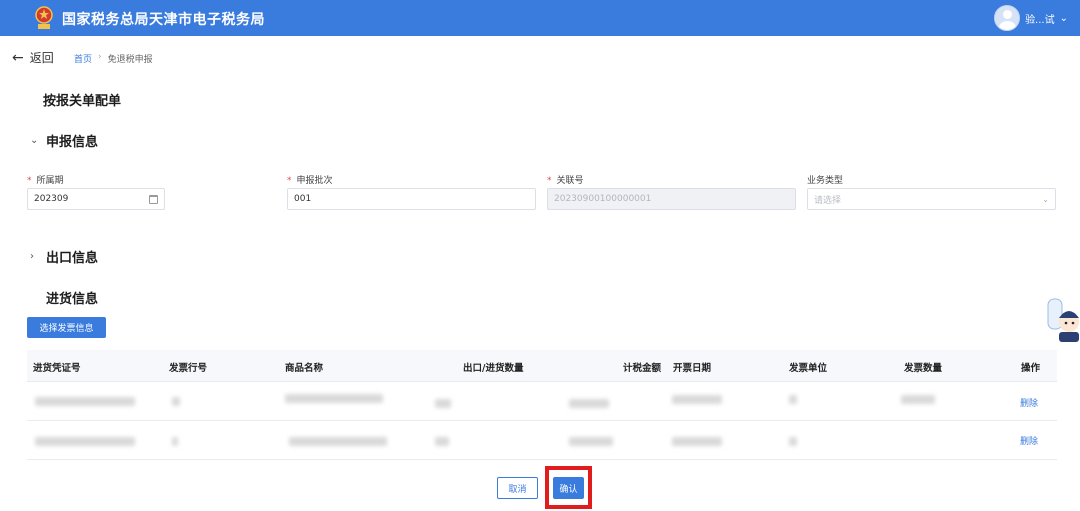 This screenshot has height=511, width=1080. I want to click on section-title: 进货信息, so click(72, 299).